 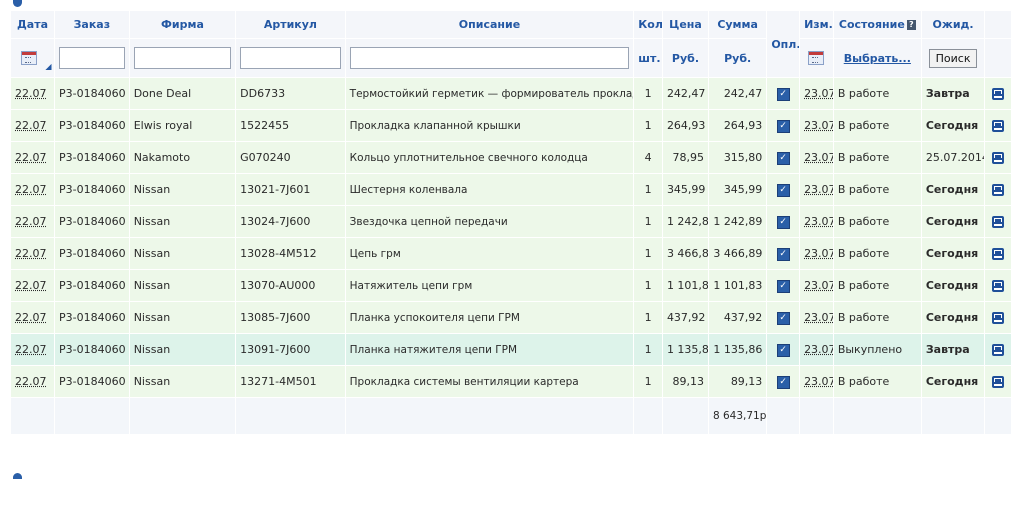 I want to click on col-article-header: Артикул, so click(x=290, y=24).